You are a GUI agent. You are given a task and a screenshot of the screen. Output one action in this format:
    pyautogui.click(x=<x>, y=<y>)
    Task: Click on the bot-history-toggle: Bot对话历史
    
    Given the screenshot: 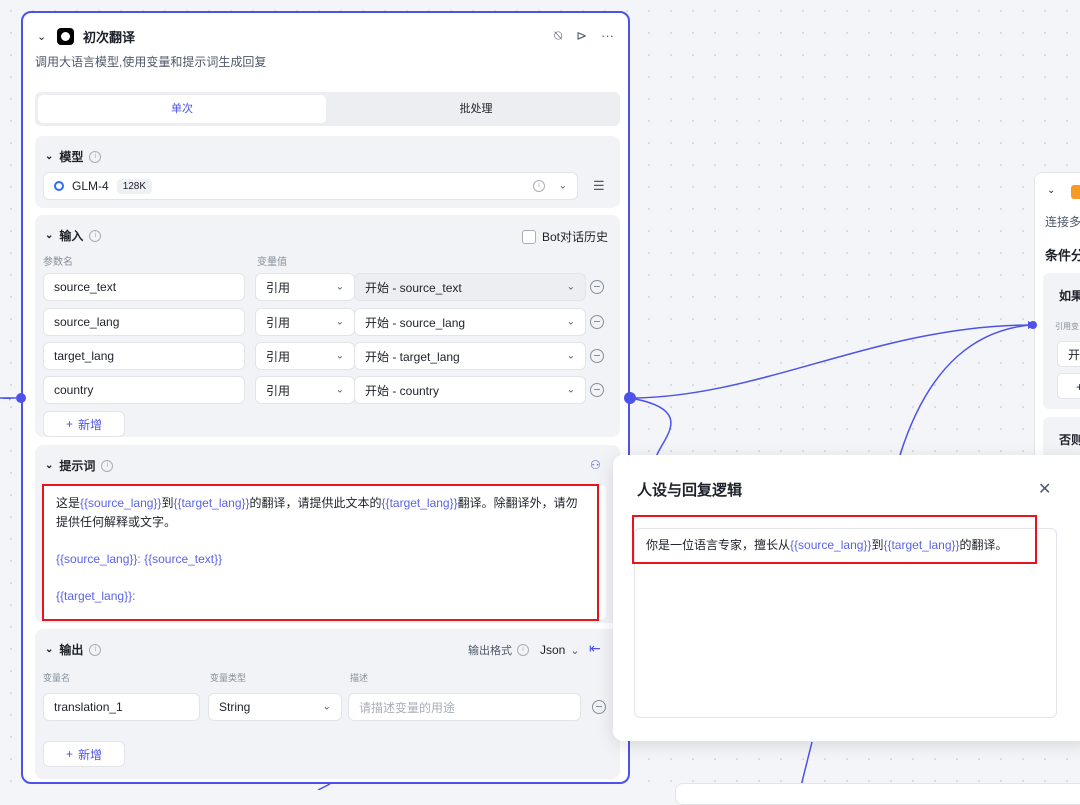 What is the action you would take?
    pyautogui.click(x=565, y=236)
    